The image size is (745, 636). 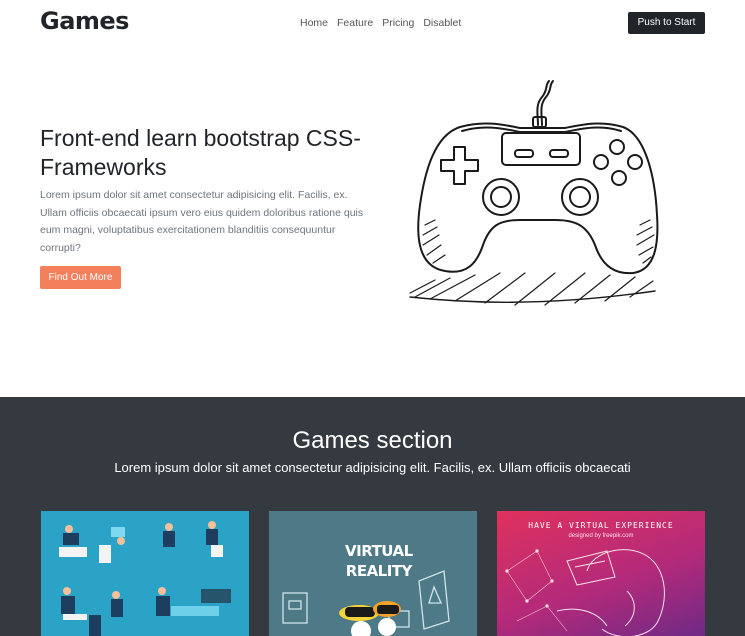 I want to click on game-card-2: VIRTUAL REALITY, so click(x=373, y=573).